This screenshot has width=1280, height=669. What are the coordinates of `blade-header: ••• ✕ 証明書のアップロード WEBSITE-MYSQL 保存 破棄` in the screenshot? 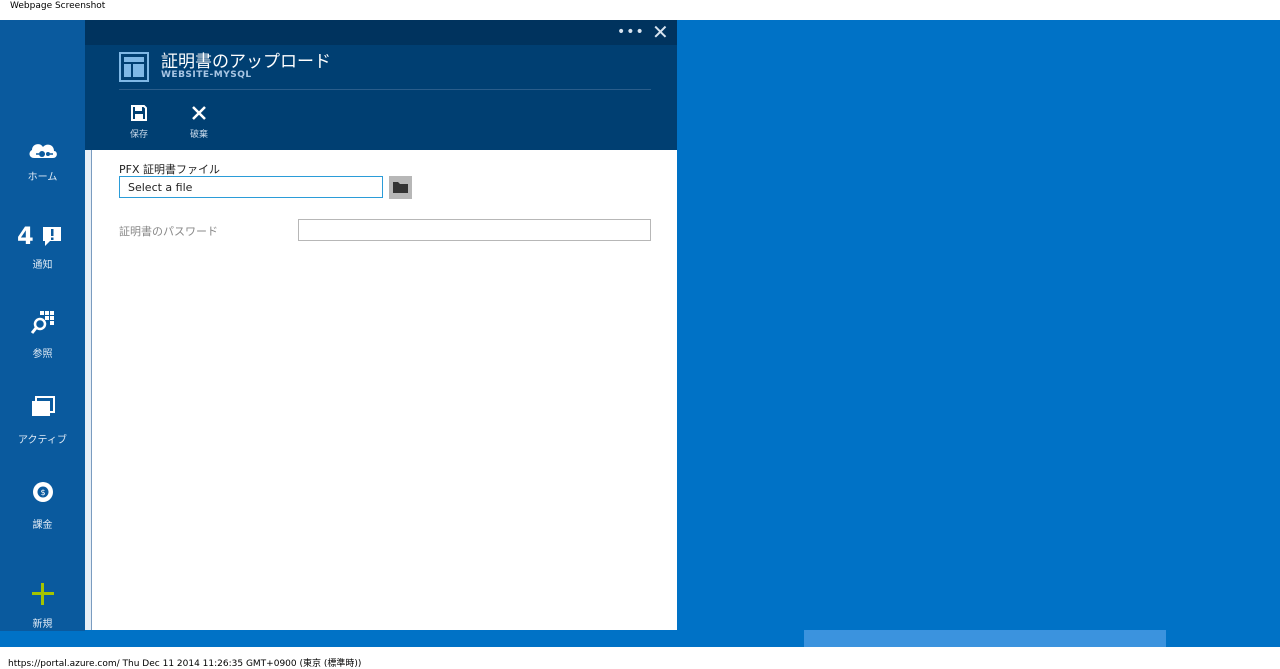 It's located at (381, 85).